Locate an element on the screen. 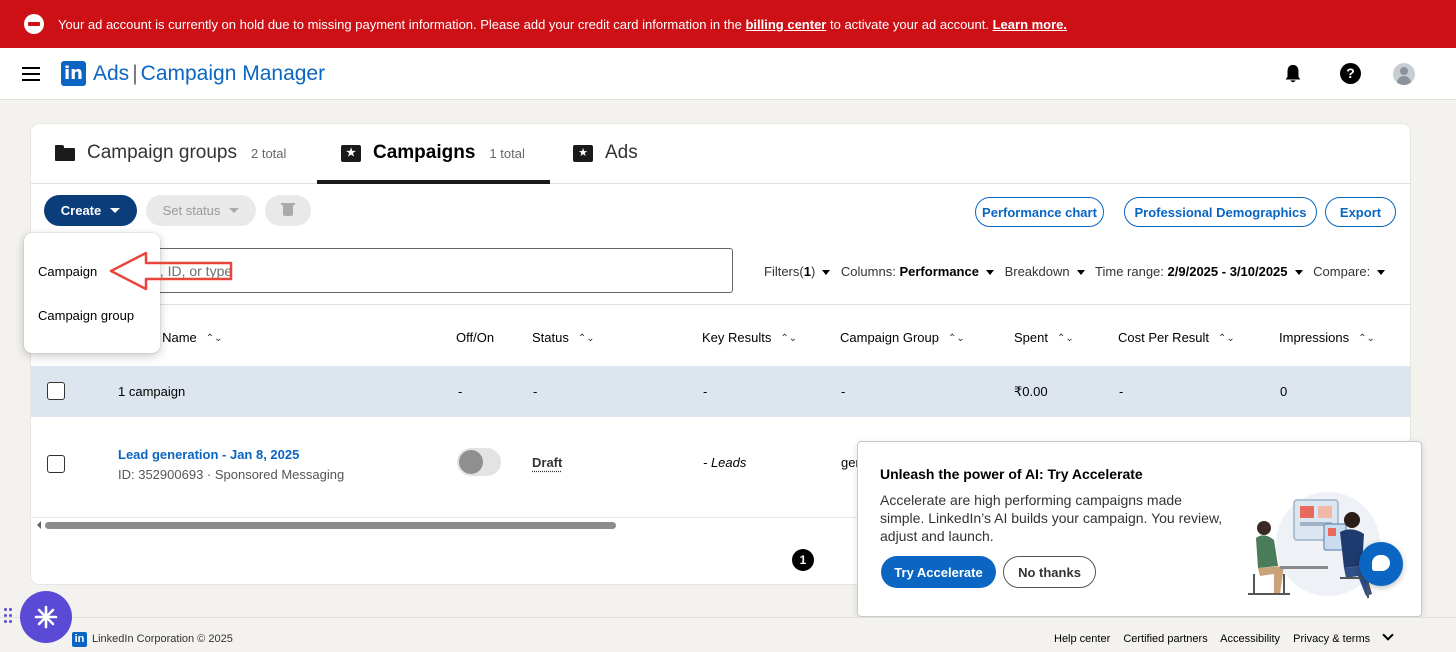 The width and height of the screenshot is (1456, 652). column-label: Status is located at coordinates (550, 337).